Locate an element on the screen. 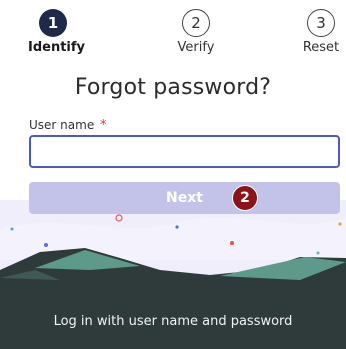 The width and height of the screenshot is (346, 349). login-link: Log in with user name and password is located at coordinates (173, 321).